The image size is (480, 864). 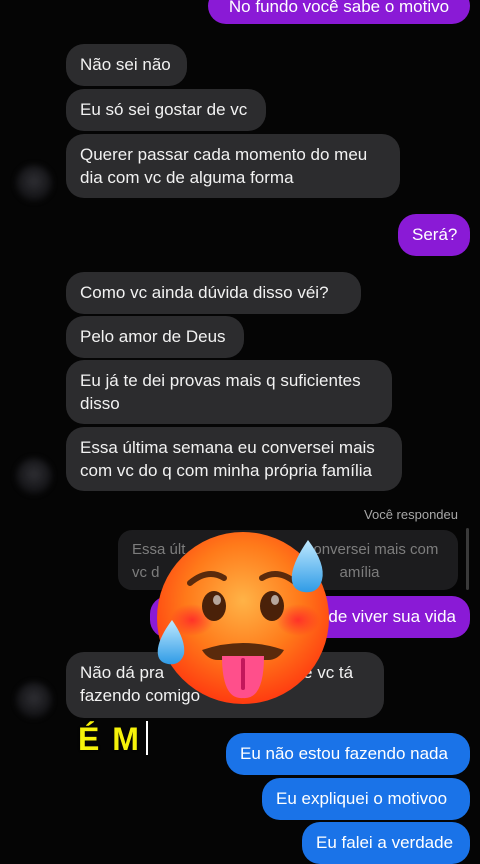 I want to click on text-cursor, so click(x=147, y=738).